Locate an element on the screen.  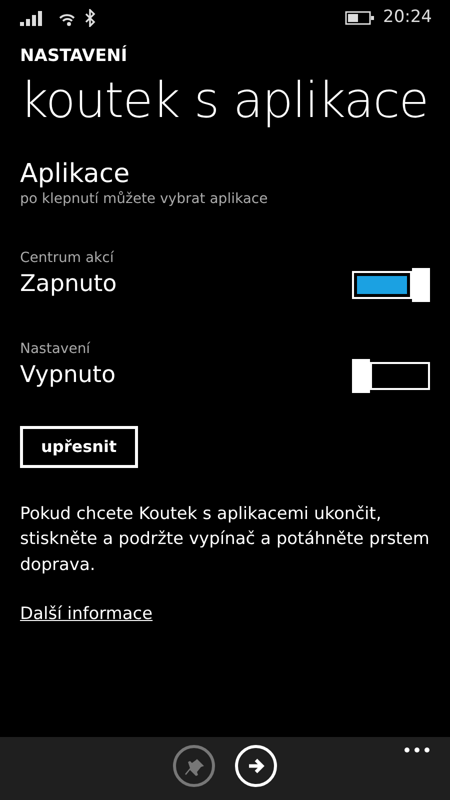
section-subtitle: po klepnutí můžete vybrat aplikace is located at coordinates (144, 199).